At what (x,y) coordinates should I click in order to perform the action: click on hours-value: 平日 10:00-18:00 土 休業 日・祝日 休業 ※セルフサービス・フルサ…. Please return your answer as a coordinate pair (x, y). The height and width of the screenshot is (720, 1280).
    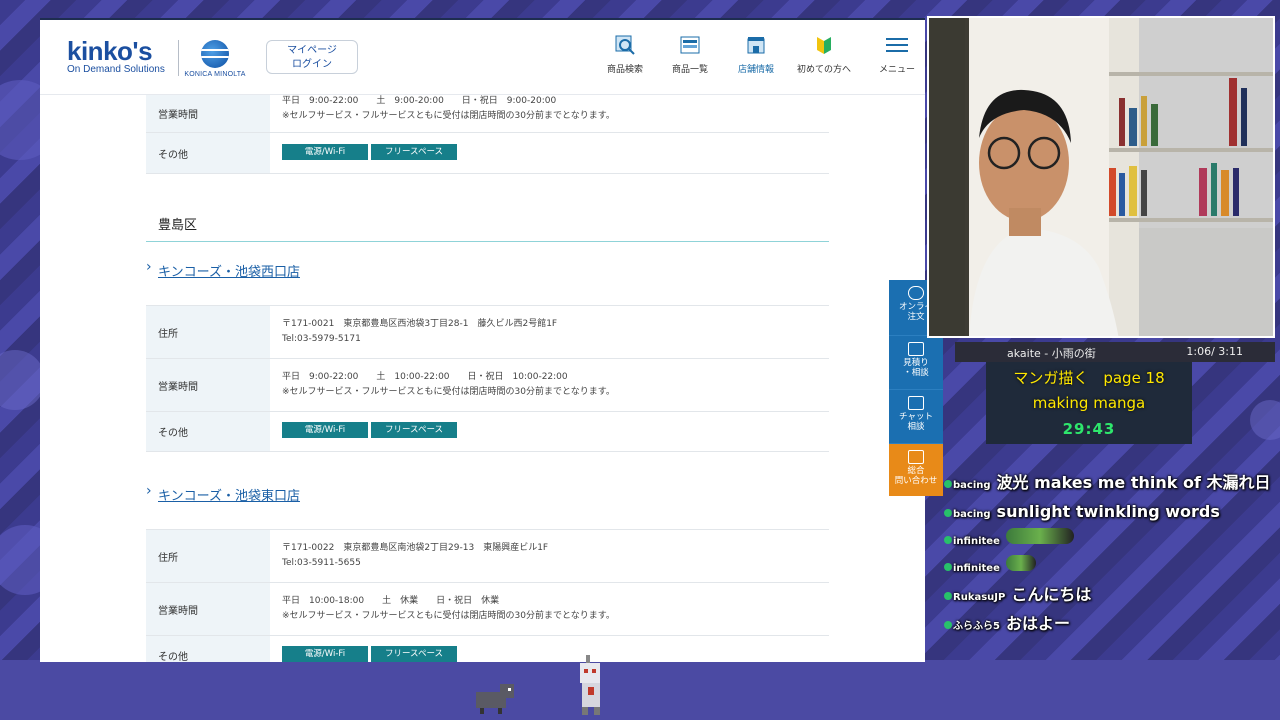
    Looking at the image, I should click on (549, 609).